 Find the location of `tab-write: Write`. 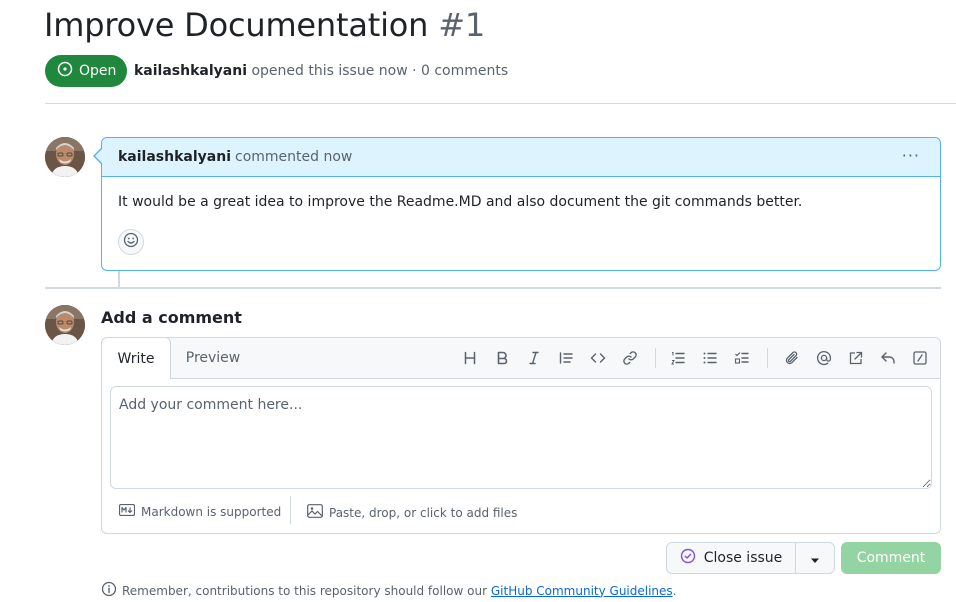

tab-write: Write is located at coordinates (136, 358).